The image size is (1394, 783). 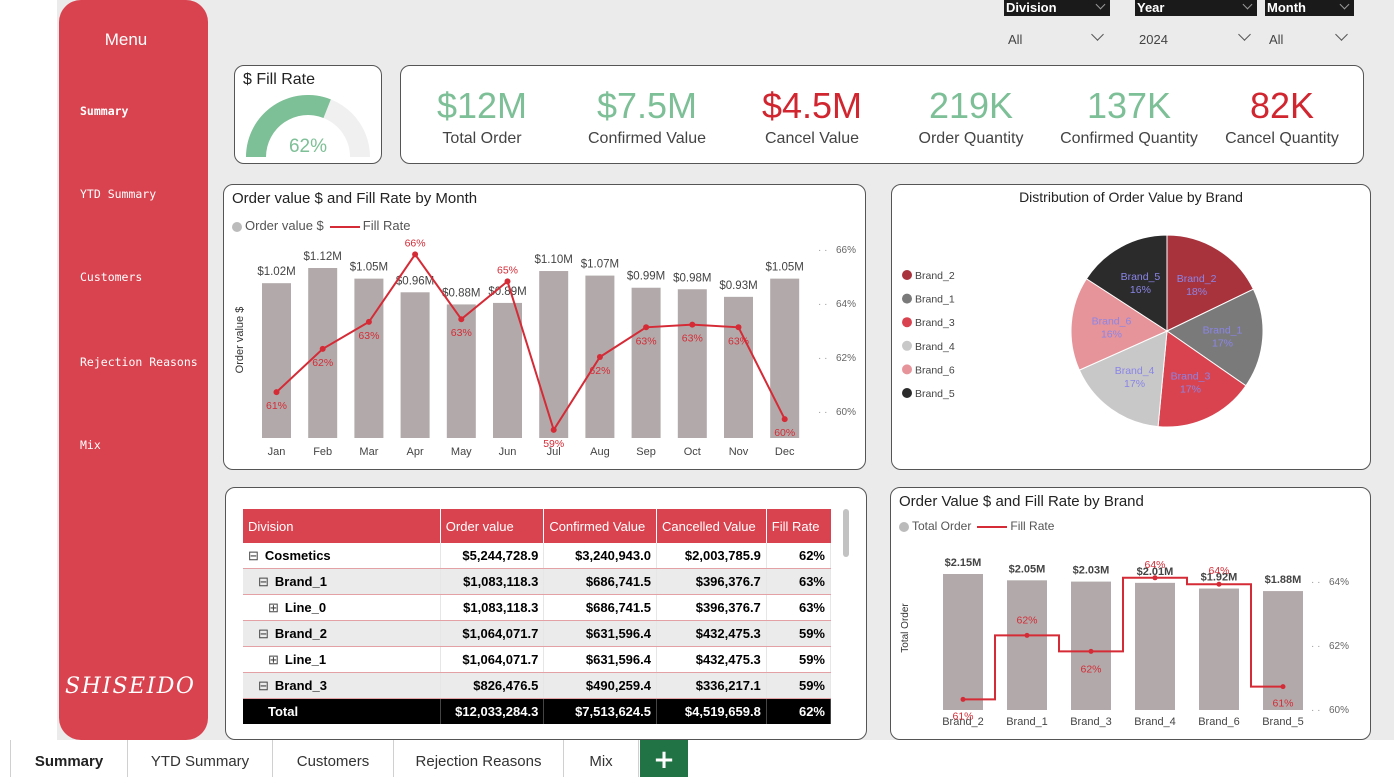 What do you see at coordinates (1191, 376) in the screenshot?
I see `pie-slice-name: Brand_3` at bounding box center [1191, 376].